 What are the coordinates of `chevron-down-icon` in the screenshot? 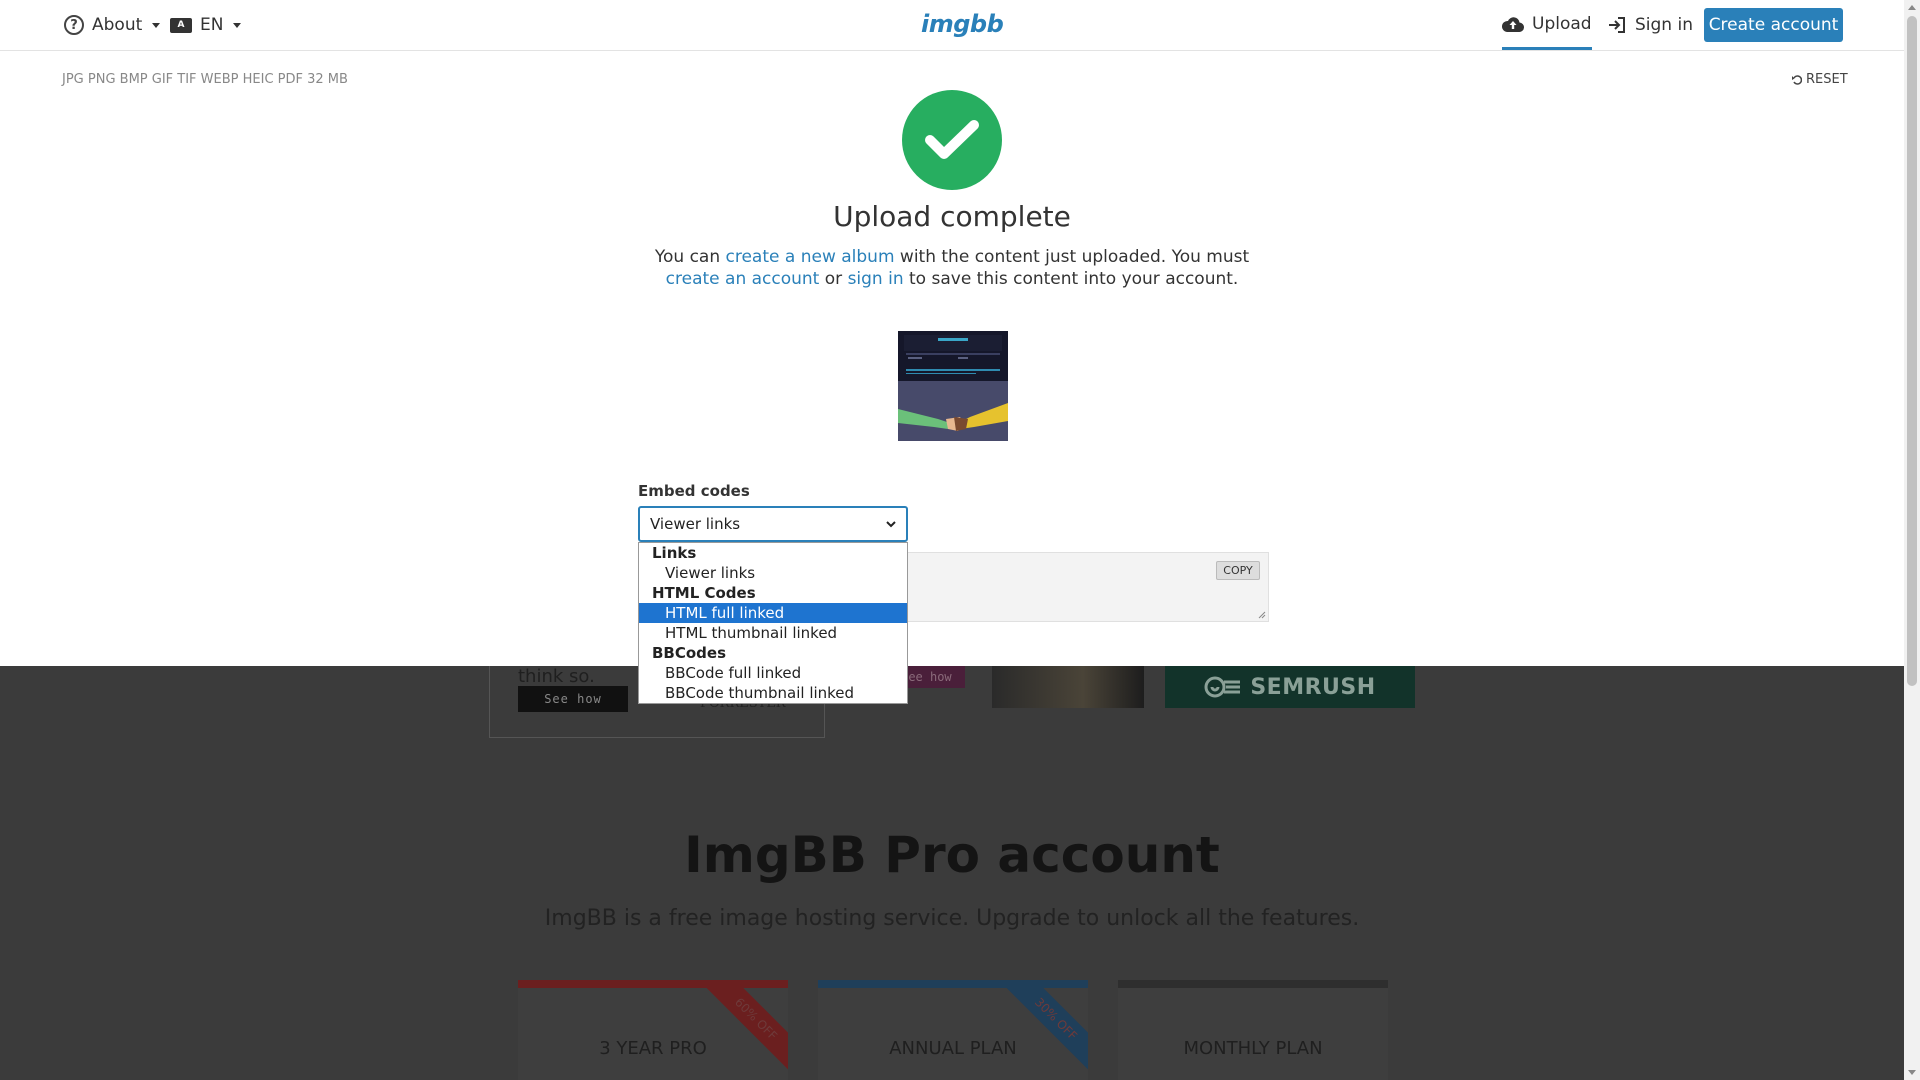 It's located at (891, 523).